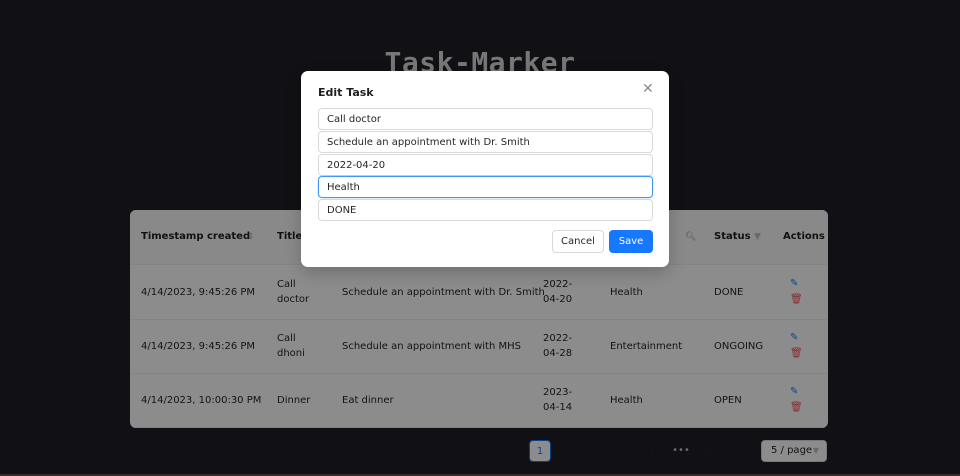 The image size is (960, 476). What do you see at coordinates (346, 92) in the screenshot?
I see `modal-title: Edit Task` at bounding box center [346, 92].